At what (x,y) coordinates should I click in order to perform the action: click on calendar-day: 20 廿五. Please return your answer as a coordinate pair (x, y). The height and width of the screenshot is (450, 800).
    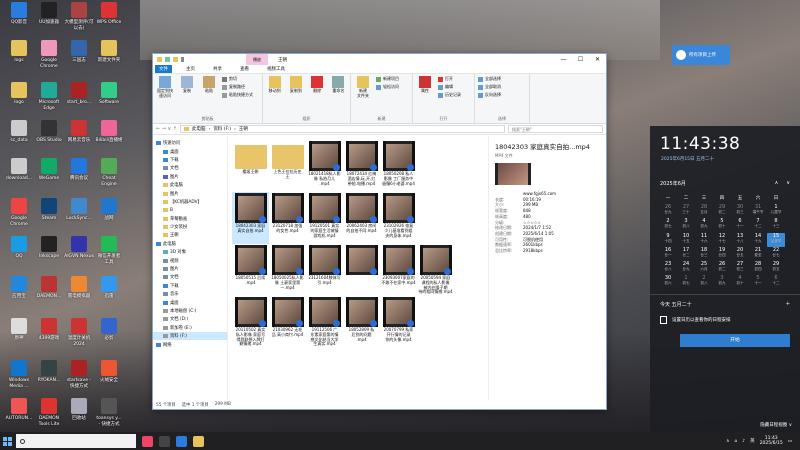
    Looking at the image, I should click on (740, 254).